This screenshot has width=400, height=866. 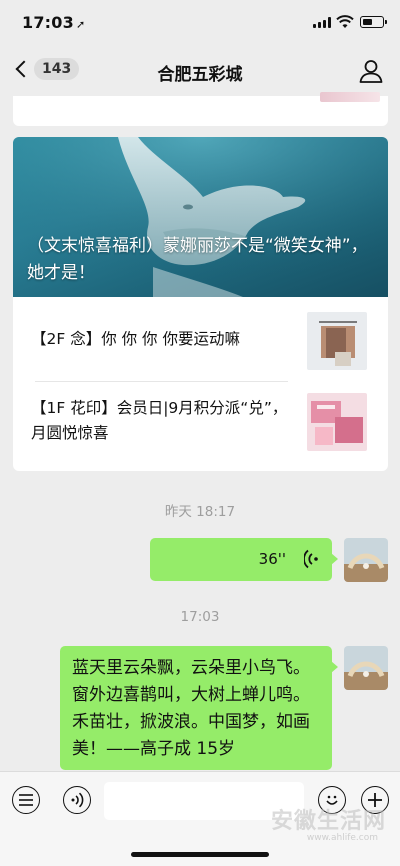 What do you see at coordinates (197, 259) in the screenshot?
I see `article-headline: （文末惊喜福利）蒙娜丽莎不是“微笑女神”，她才是！` at bounding box center [197, 259].